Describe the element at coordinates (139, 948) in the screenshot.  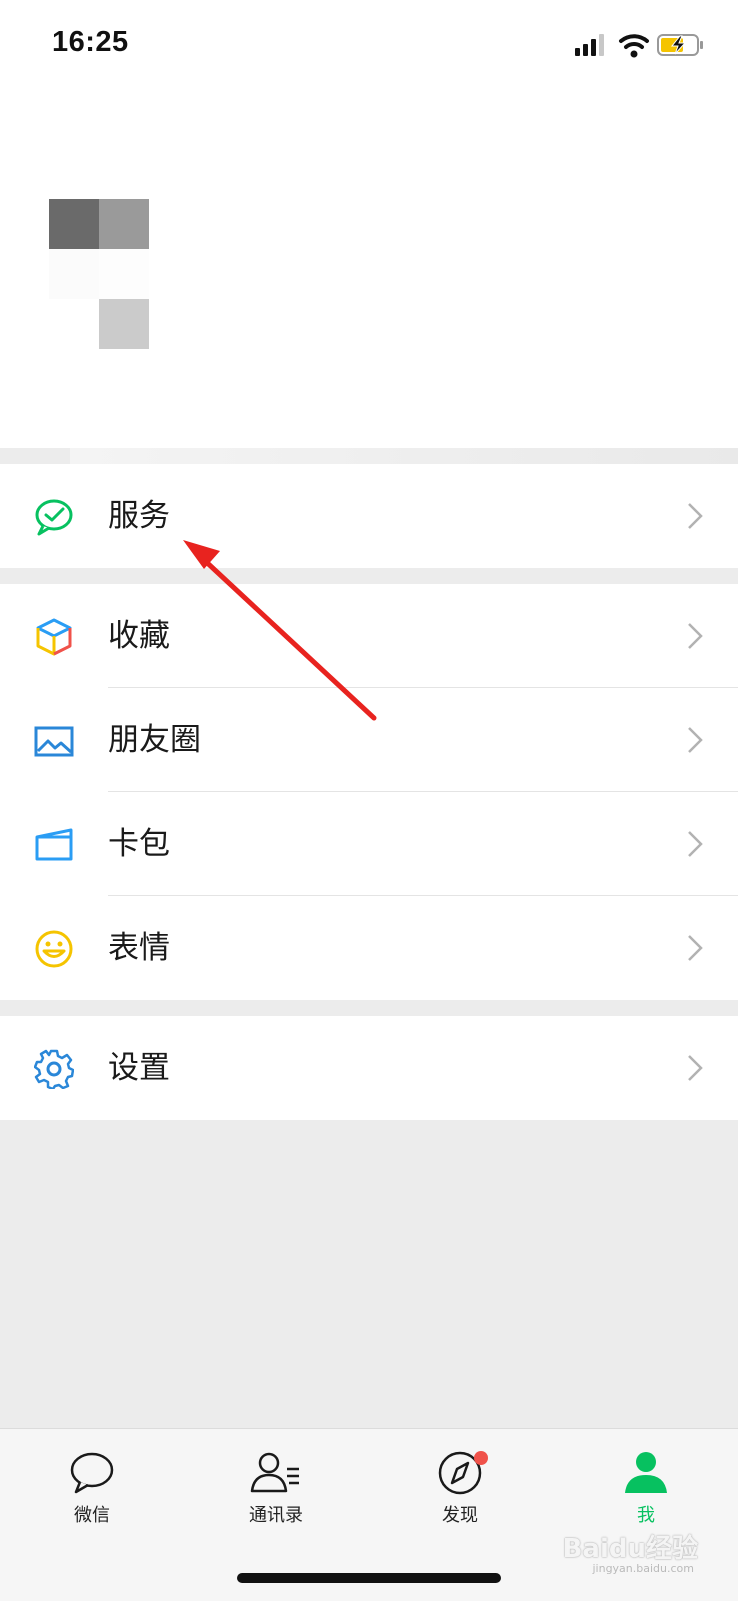
I see `menu-item-label: 表情` at that location.